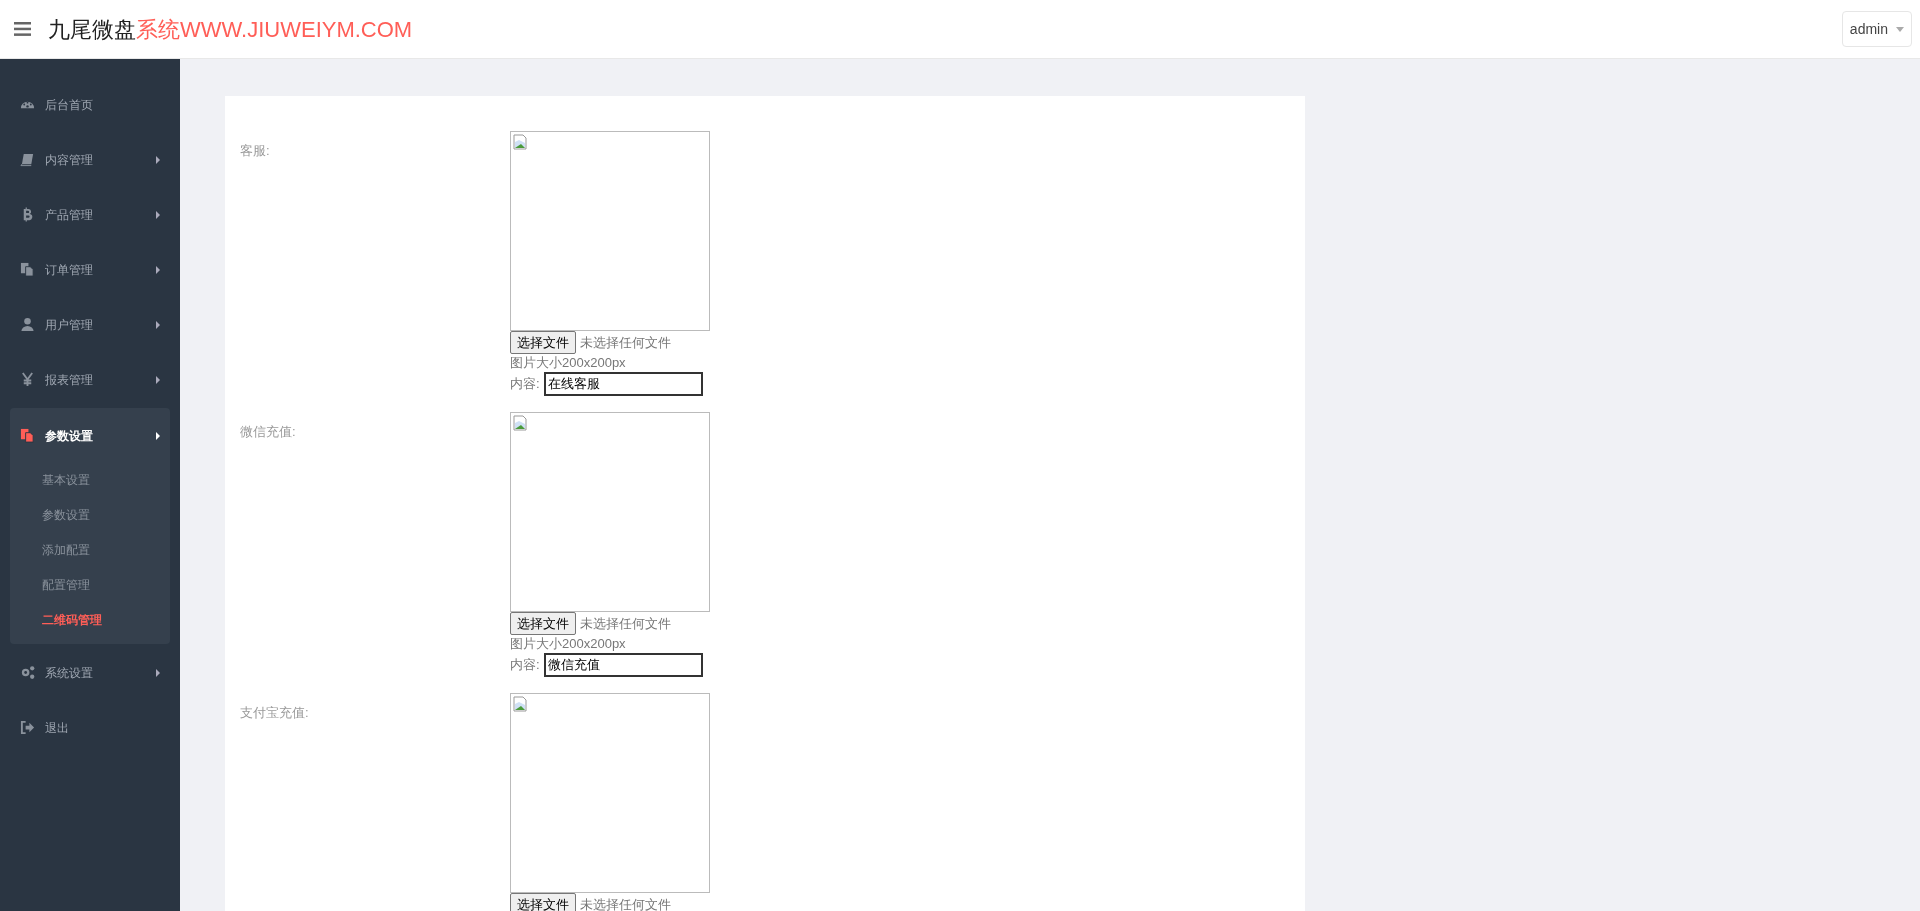 This screenshot has height=911, width=1920. I want to click on field-label: 支付宝充值:, so click(275, 713).